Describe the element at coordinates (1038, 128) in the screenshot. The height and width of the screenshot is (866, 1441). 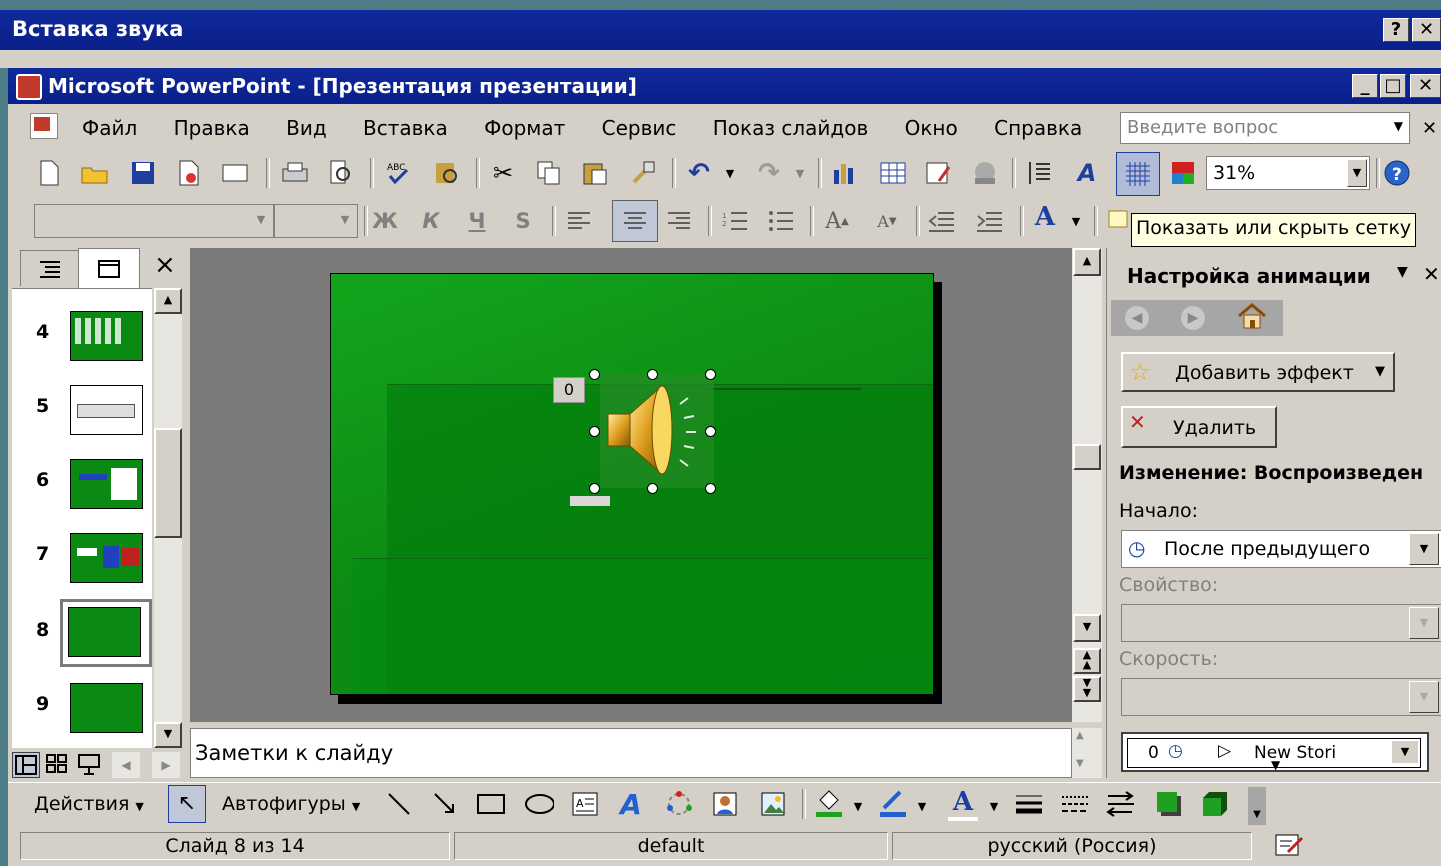
I see `menu-help: Справка` at that location.